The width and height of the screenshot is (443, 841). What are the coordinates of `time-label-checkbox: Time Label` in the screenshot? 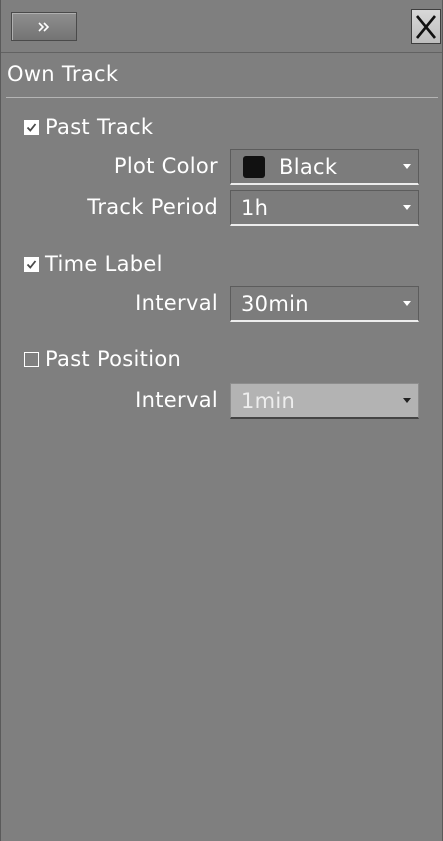 It's located at (93, 264).